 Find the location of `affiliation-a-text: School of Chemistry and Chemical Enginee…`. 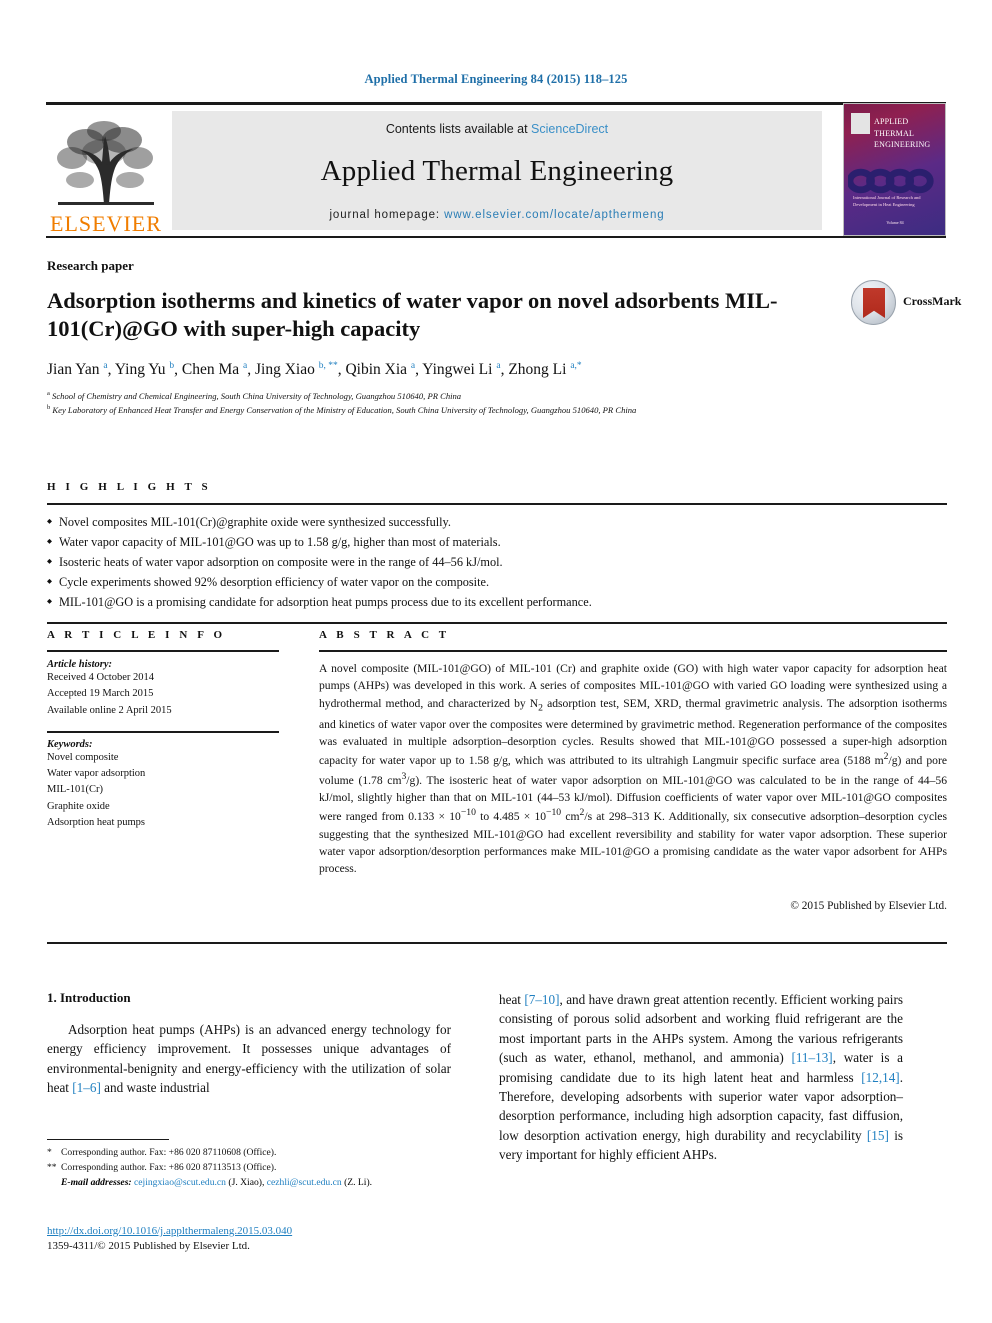

affiliation-a-text: School of Chemistry and Chemical Enginee… is located at coordinates (257, 395).